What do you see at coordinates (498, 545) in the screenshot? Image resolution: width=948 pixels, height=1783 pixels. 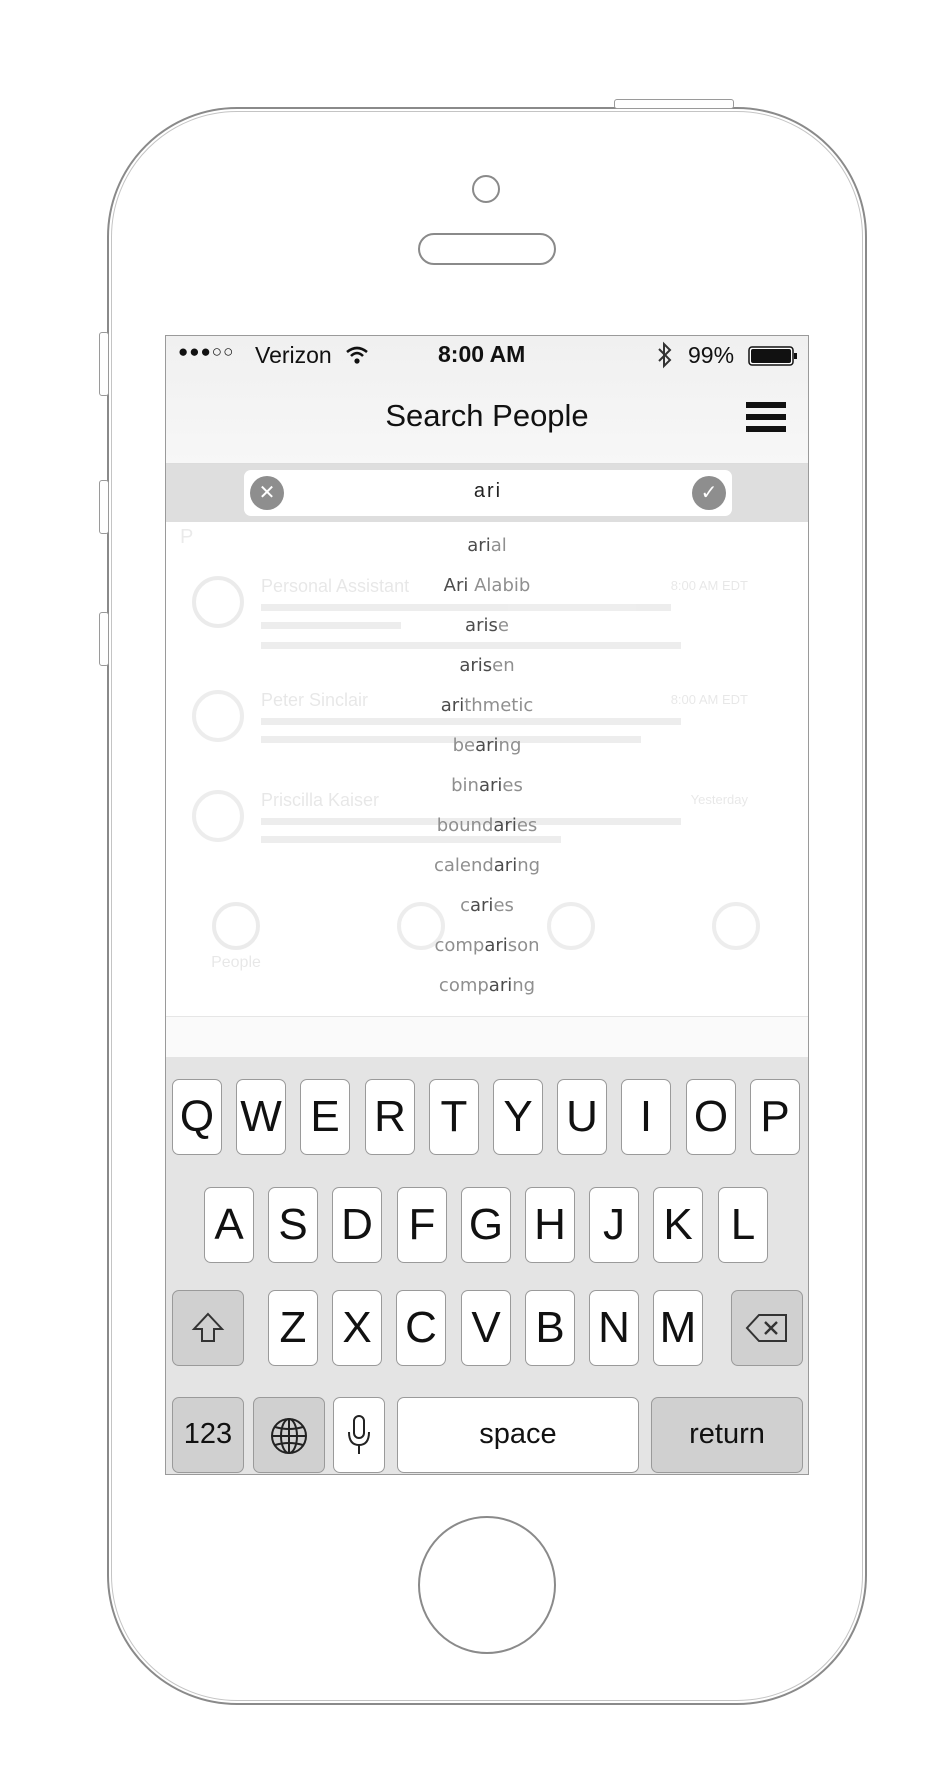 I see `suggestion-suffix: al` at bounding box center [498, 545].